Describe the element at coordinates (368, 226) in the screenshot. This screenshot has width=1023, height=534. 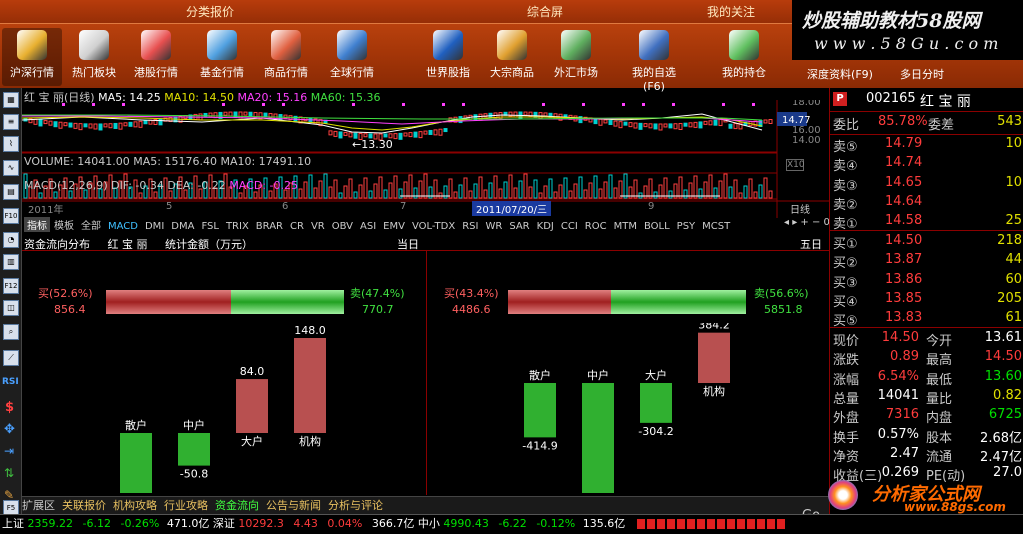
I see `indicator-tab-asi: ASI` at that location.